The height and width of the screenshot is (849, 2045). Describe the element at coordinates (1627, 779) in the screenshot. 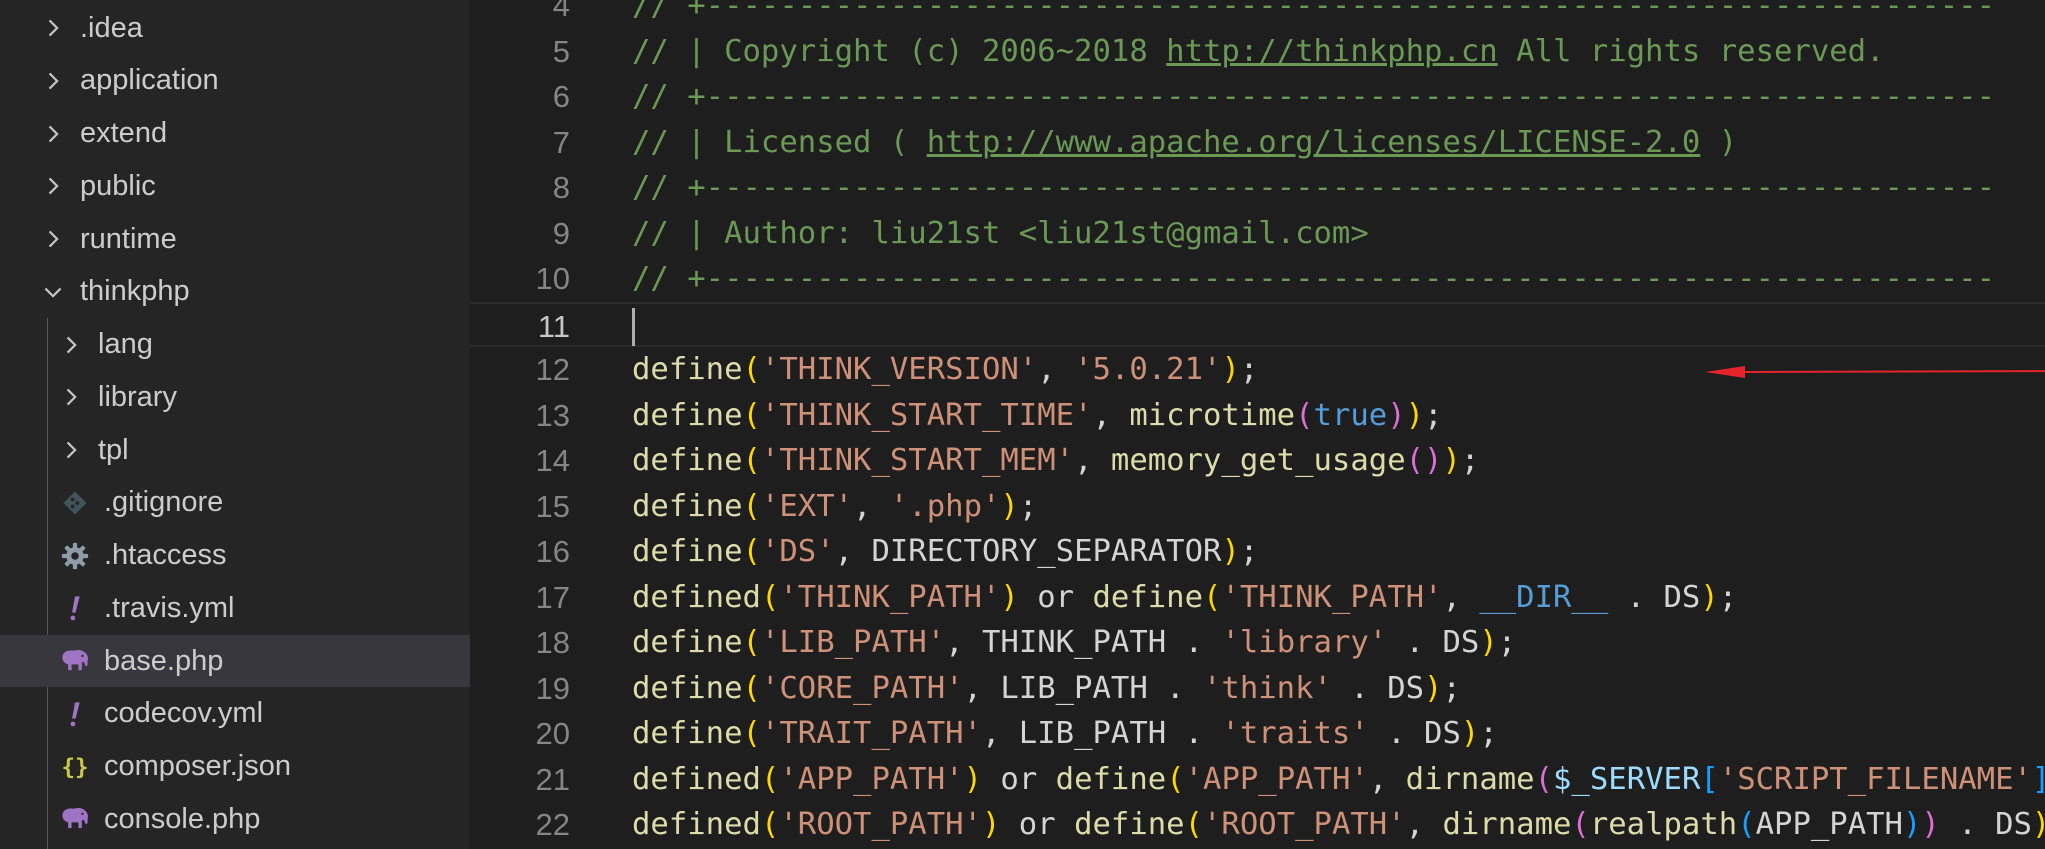

I see `code-token: $_SERVER` at that location.